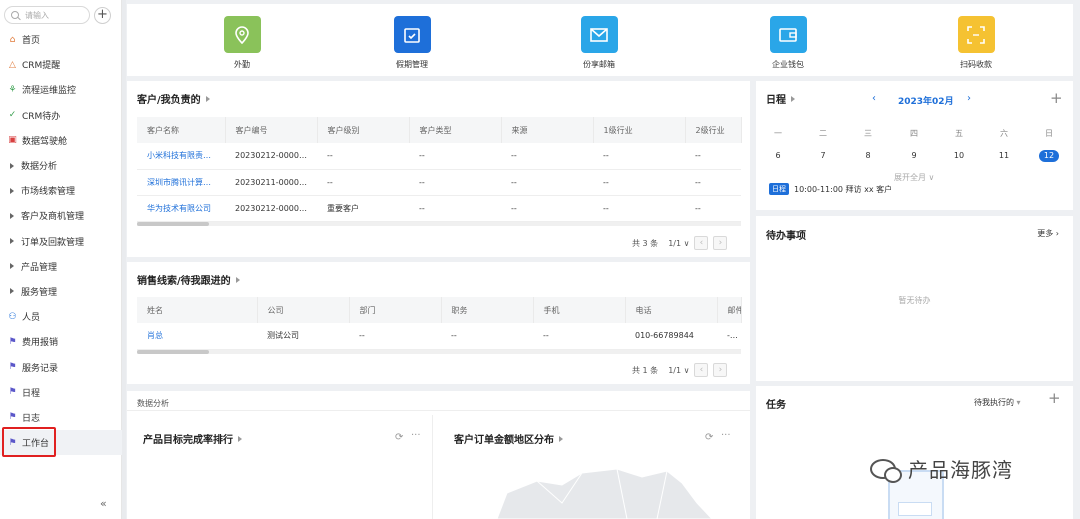 This screenshot has height=519, width=1080. I want to click on collapse-sidebar-icon: «, so click(103, 503).